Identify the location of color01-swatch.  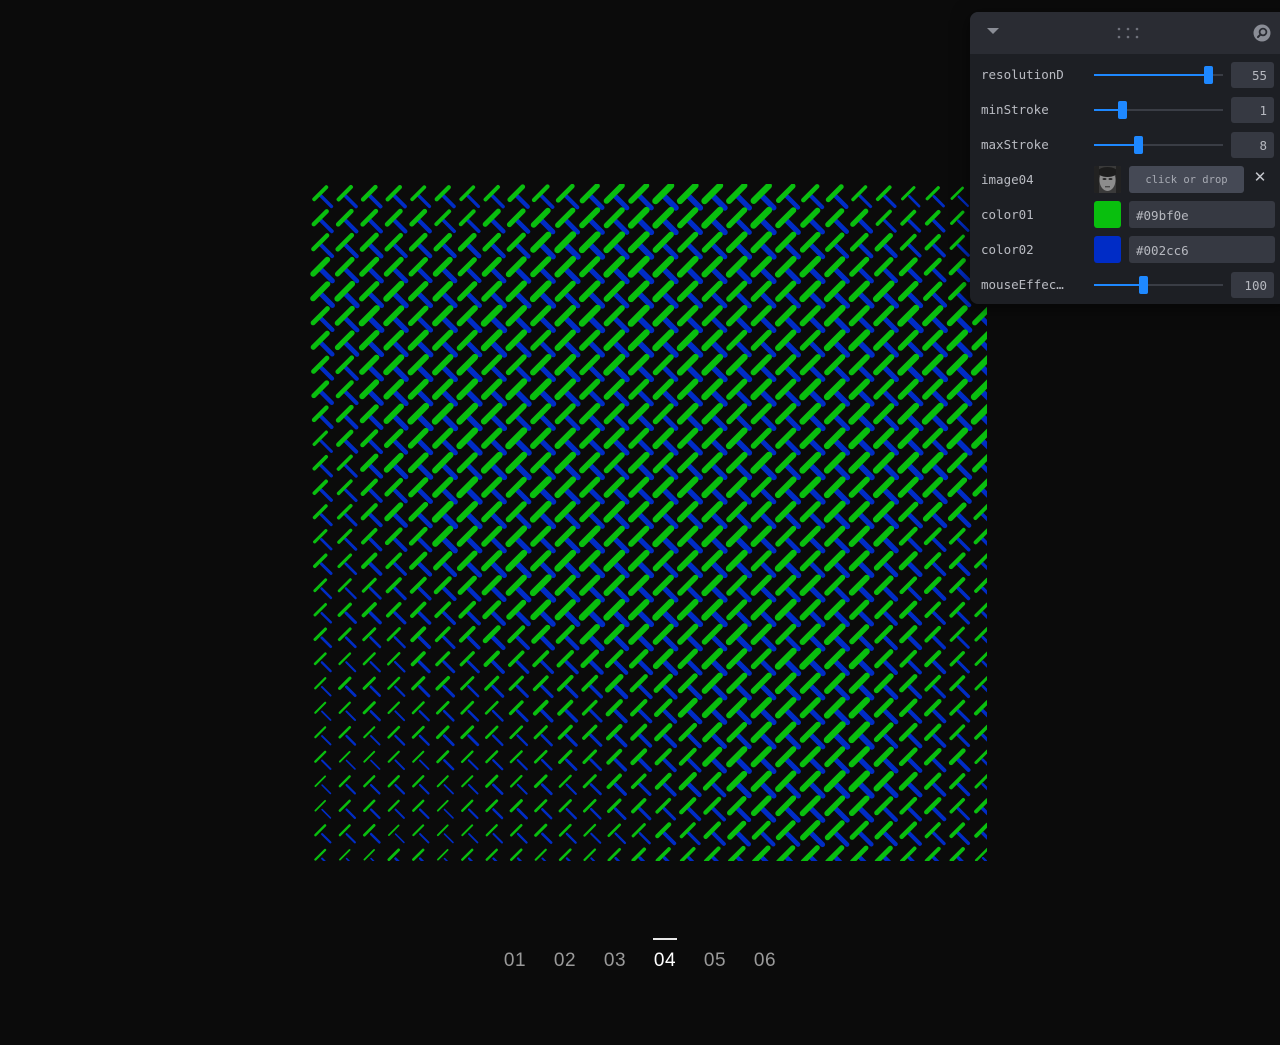
(1107, 214).